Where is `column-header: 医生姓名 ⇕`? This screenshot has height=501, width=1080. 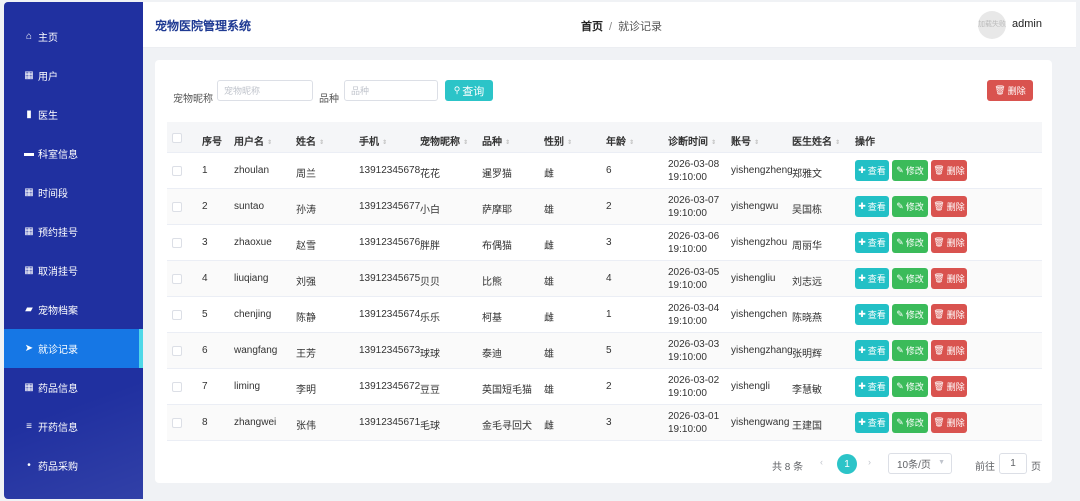
column-header: 医生姓名 ⇕ is located at coordinates (816, 140).